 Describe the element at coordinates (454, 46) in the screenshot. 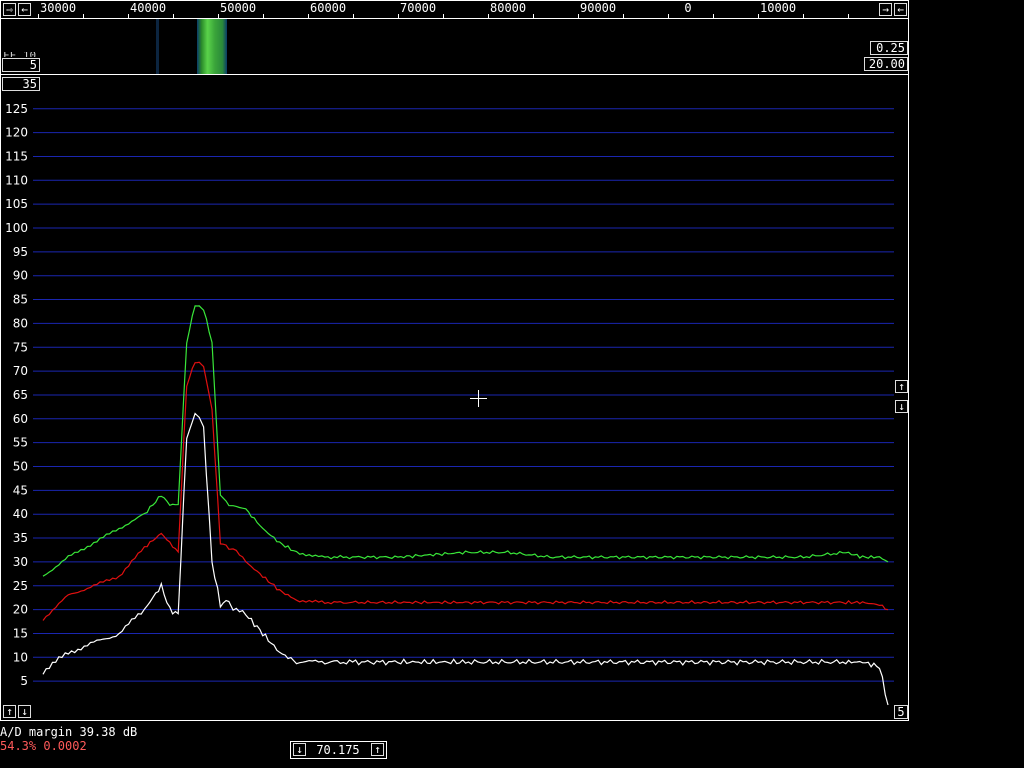

I see `waterfall-display: FF 10 5 0.25 20.00` at that location.